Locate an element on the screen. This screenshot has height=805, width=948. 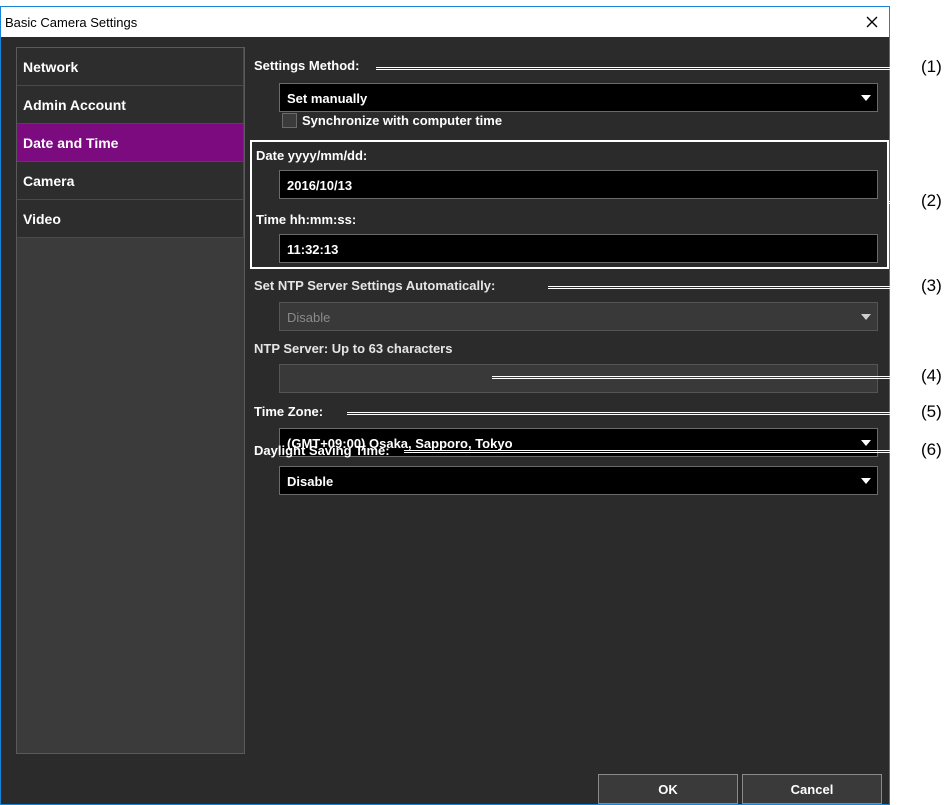
callout-6: (6) is located at coordinates (931, 449).